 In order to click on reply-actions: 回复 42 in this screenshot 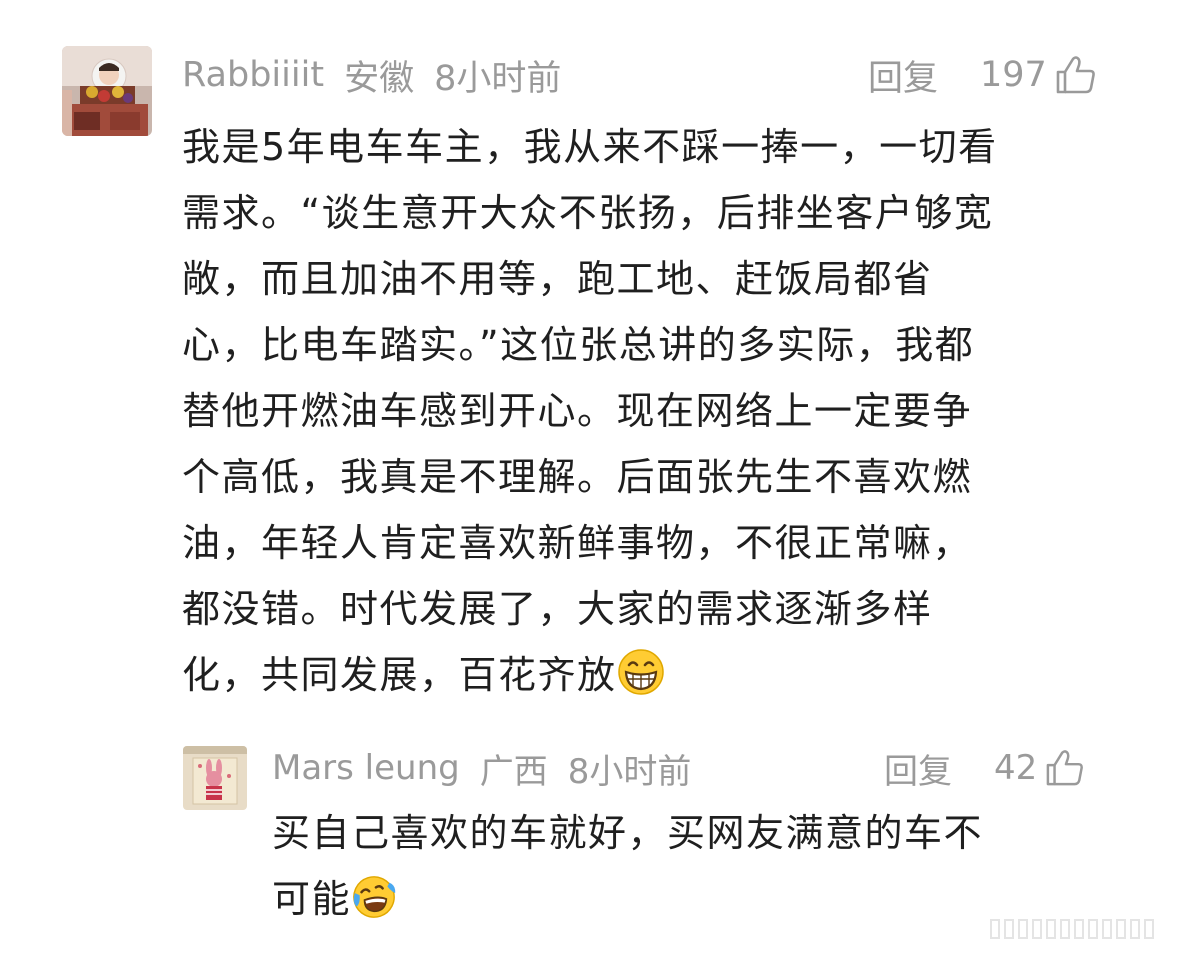, I will do `click(984, 768)`.